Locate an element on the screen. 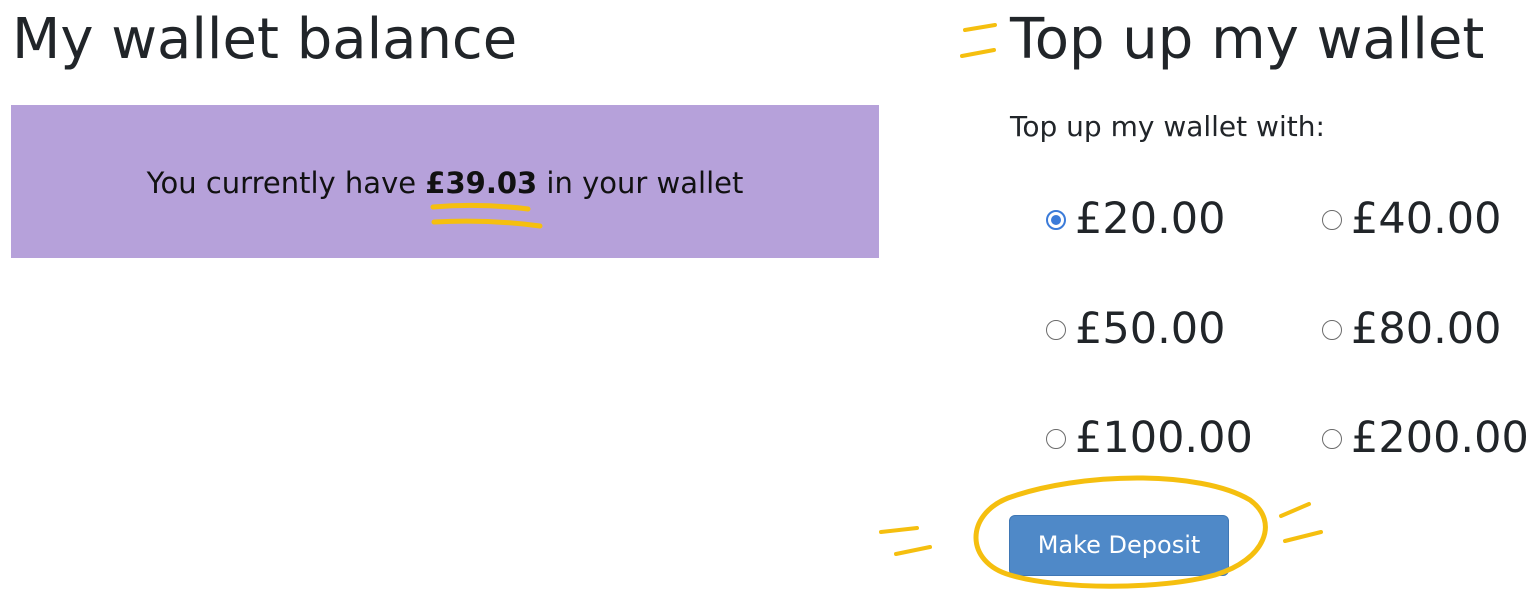 The height and width of the screenshot is (590, 1536). topup-option-40: £40.00 is located at coordinates (1411, 219).